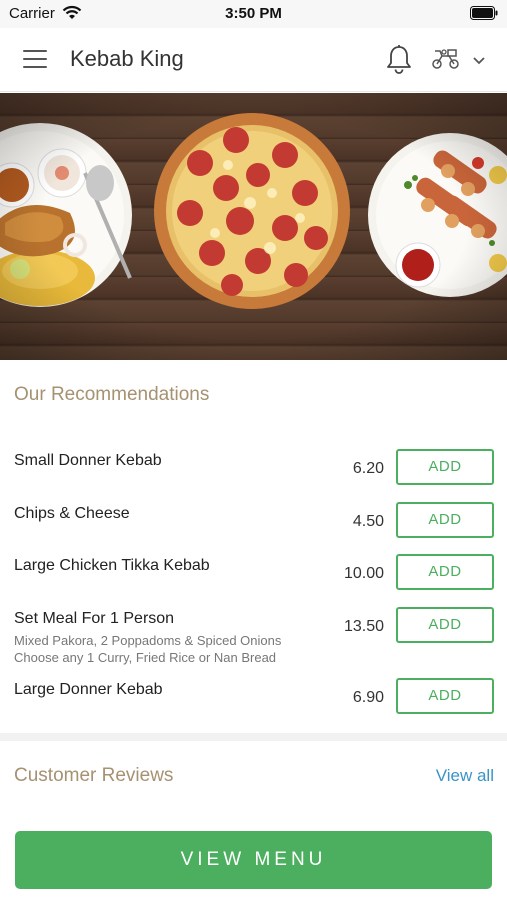 Image resolution: width=507 pixels, height=900 pixels. What do you see at coordinates (253, 860) in the screenshot?
I see `view-menu-button: VIEW MENU` at bounding box center [253, 860].